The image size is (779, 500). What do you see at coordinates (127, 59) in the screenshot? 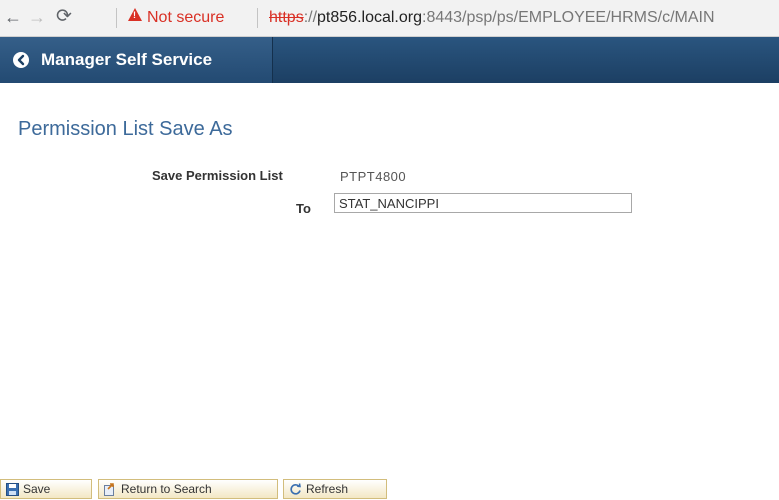
I see `header-title: Manager Self Service` at bounding box center [127, 59].